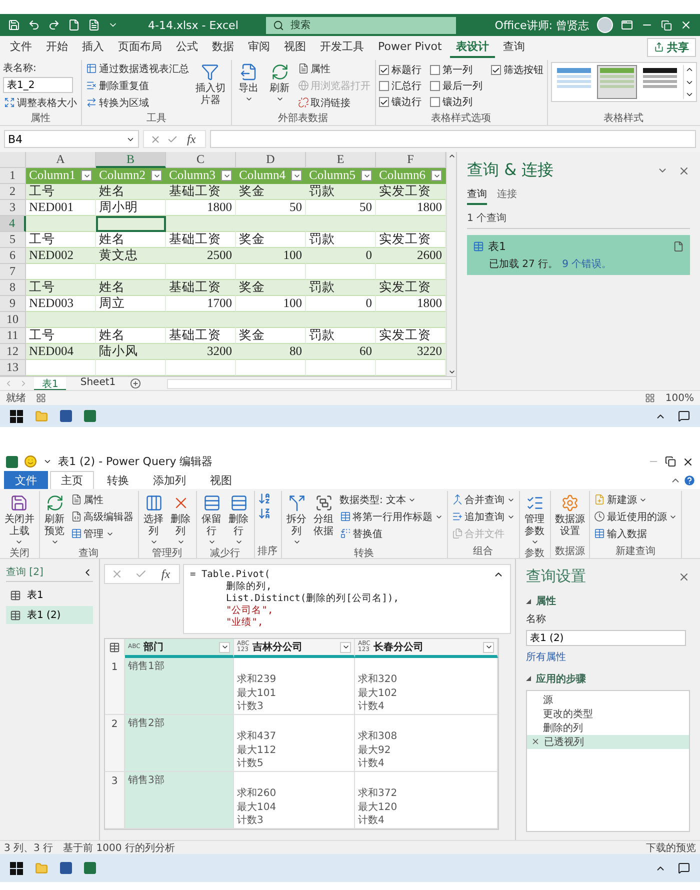 This screenshot has height=890, width=700. I want to click on column-header: E, so click(341, 160).